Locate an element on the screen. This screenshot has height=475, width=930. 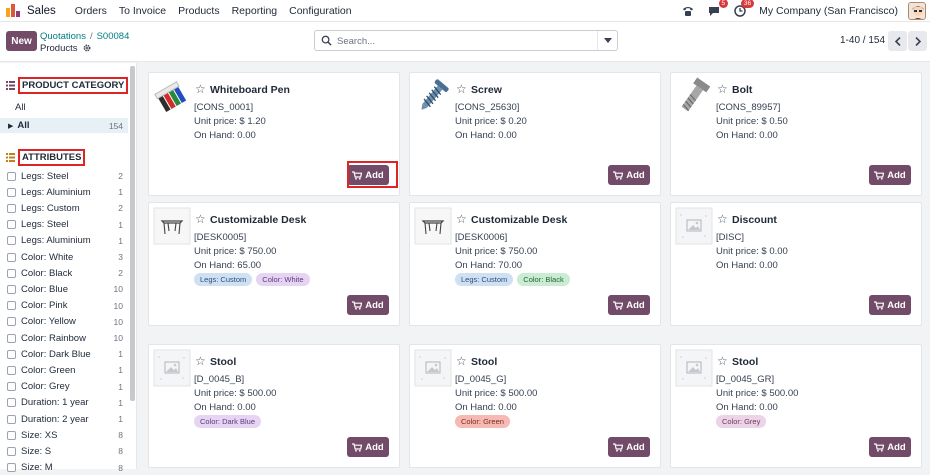
activity-clock-icon: 36 is located at coordinates (744, 9).